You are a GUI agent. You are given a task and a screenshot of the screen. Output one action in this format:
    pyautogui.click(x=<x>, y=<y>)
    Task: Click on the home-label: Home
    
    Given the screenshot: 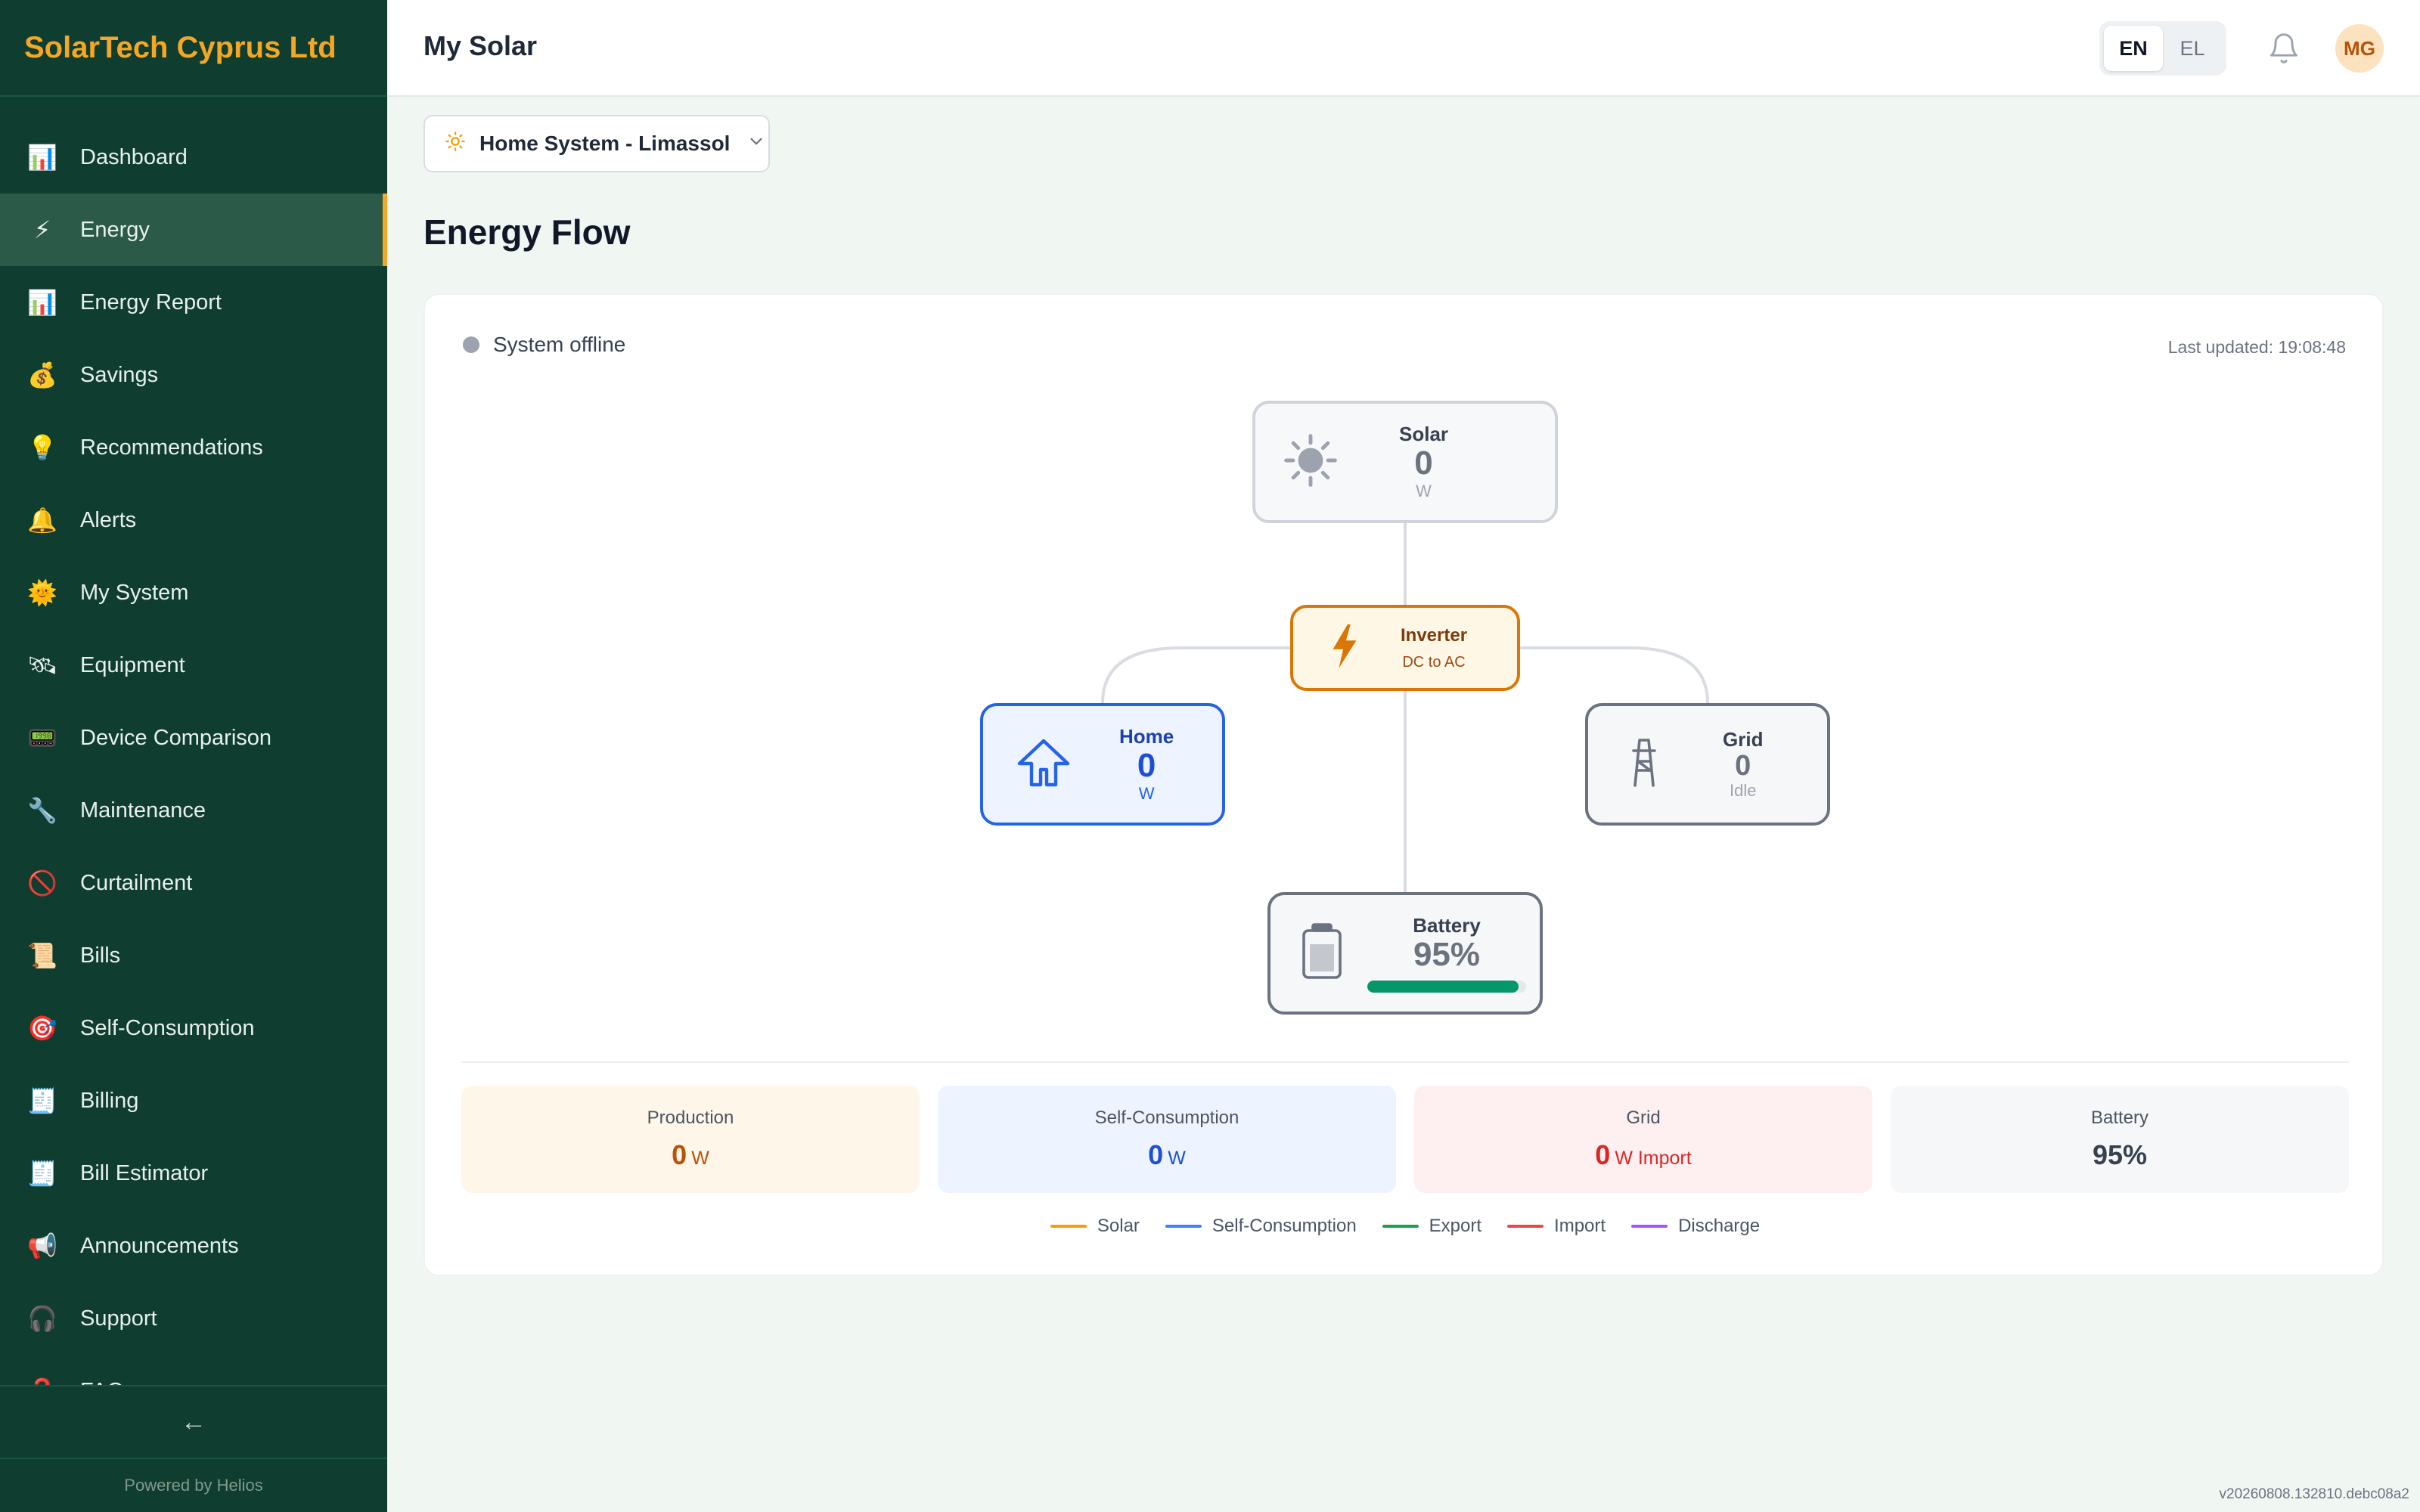 What is the action you would take?
    pyautogui.click(x=1146, y=736)
    